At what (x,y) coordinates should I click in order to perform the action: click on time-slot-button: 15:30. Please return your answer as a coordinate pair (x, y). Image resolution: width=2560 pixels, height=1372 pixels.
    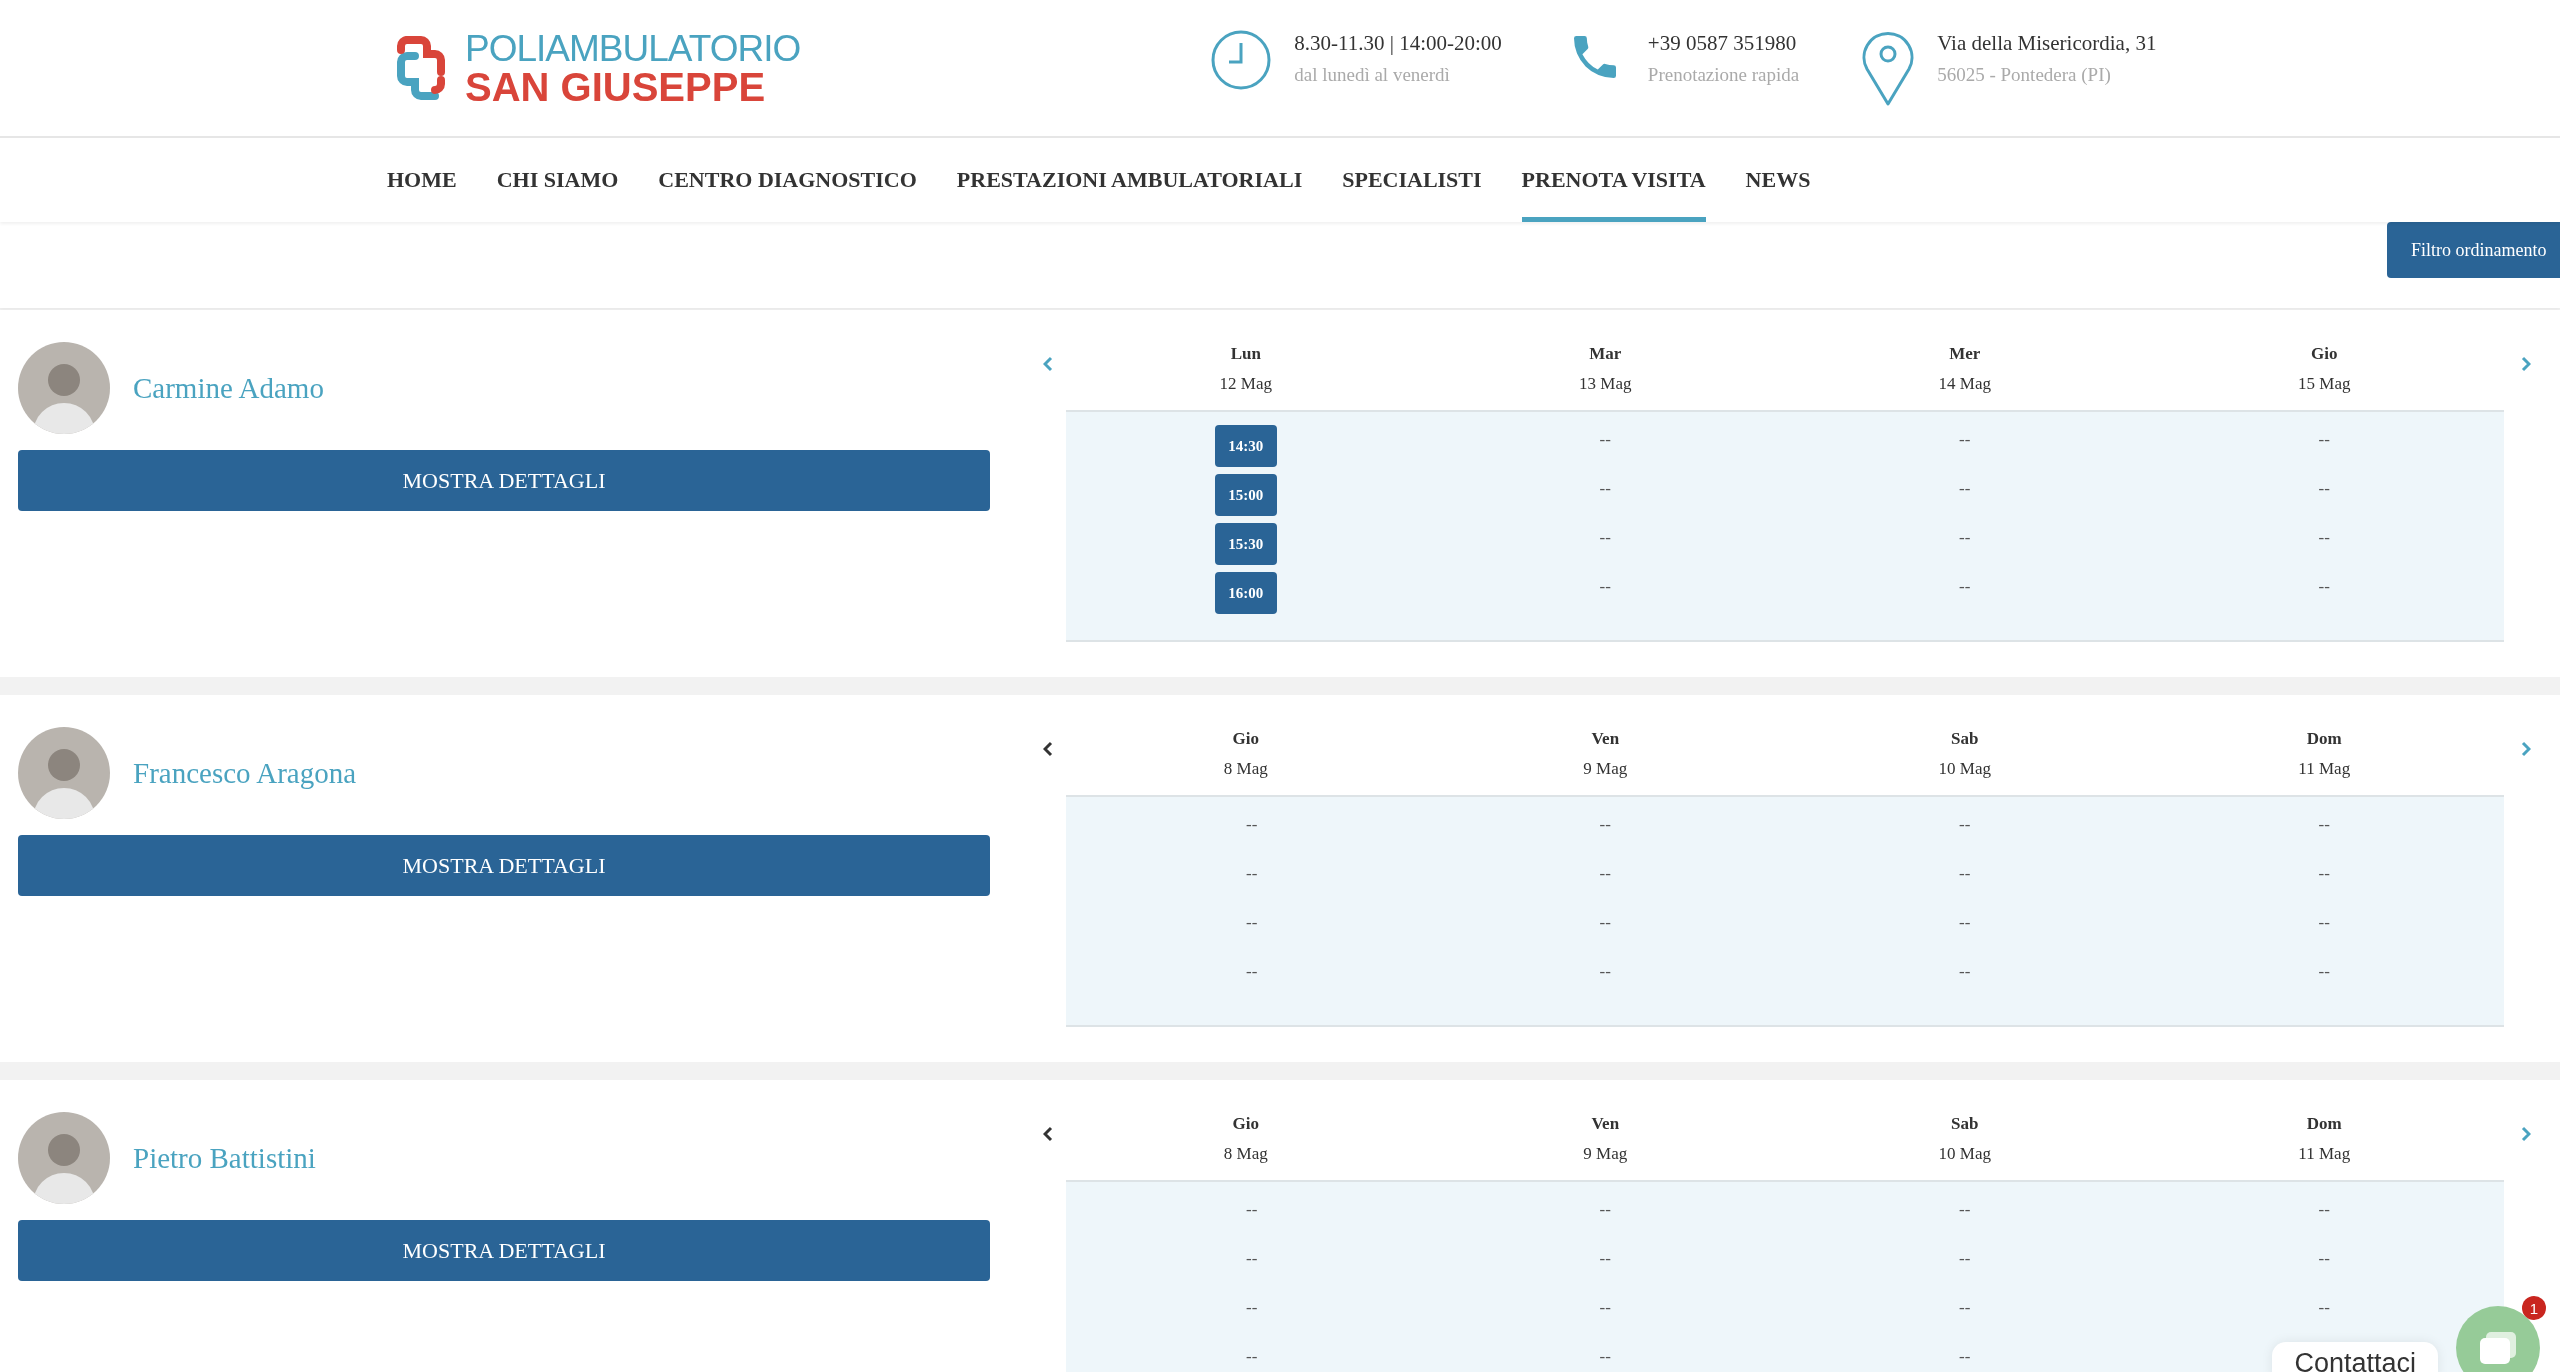
    Looking at the image, I should click on (1245, 544).